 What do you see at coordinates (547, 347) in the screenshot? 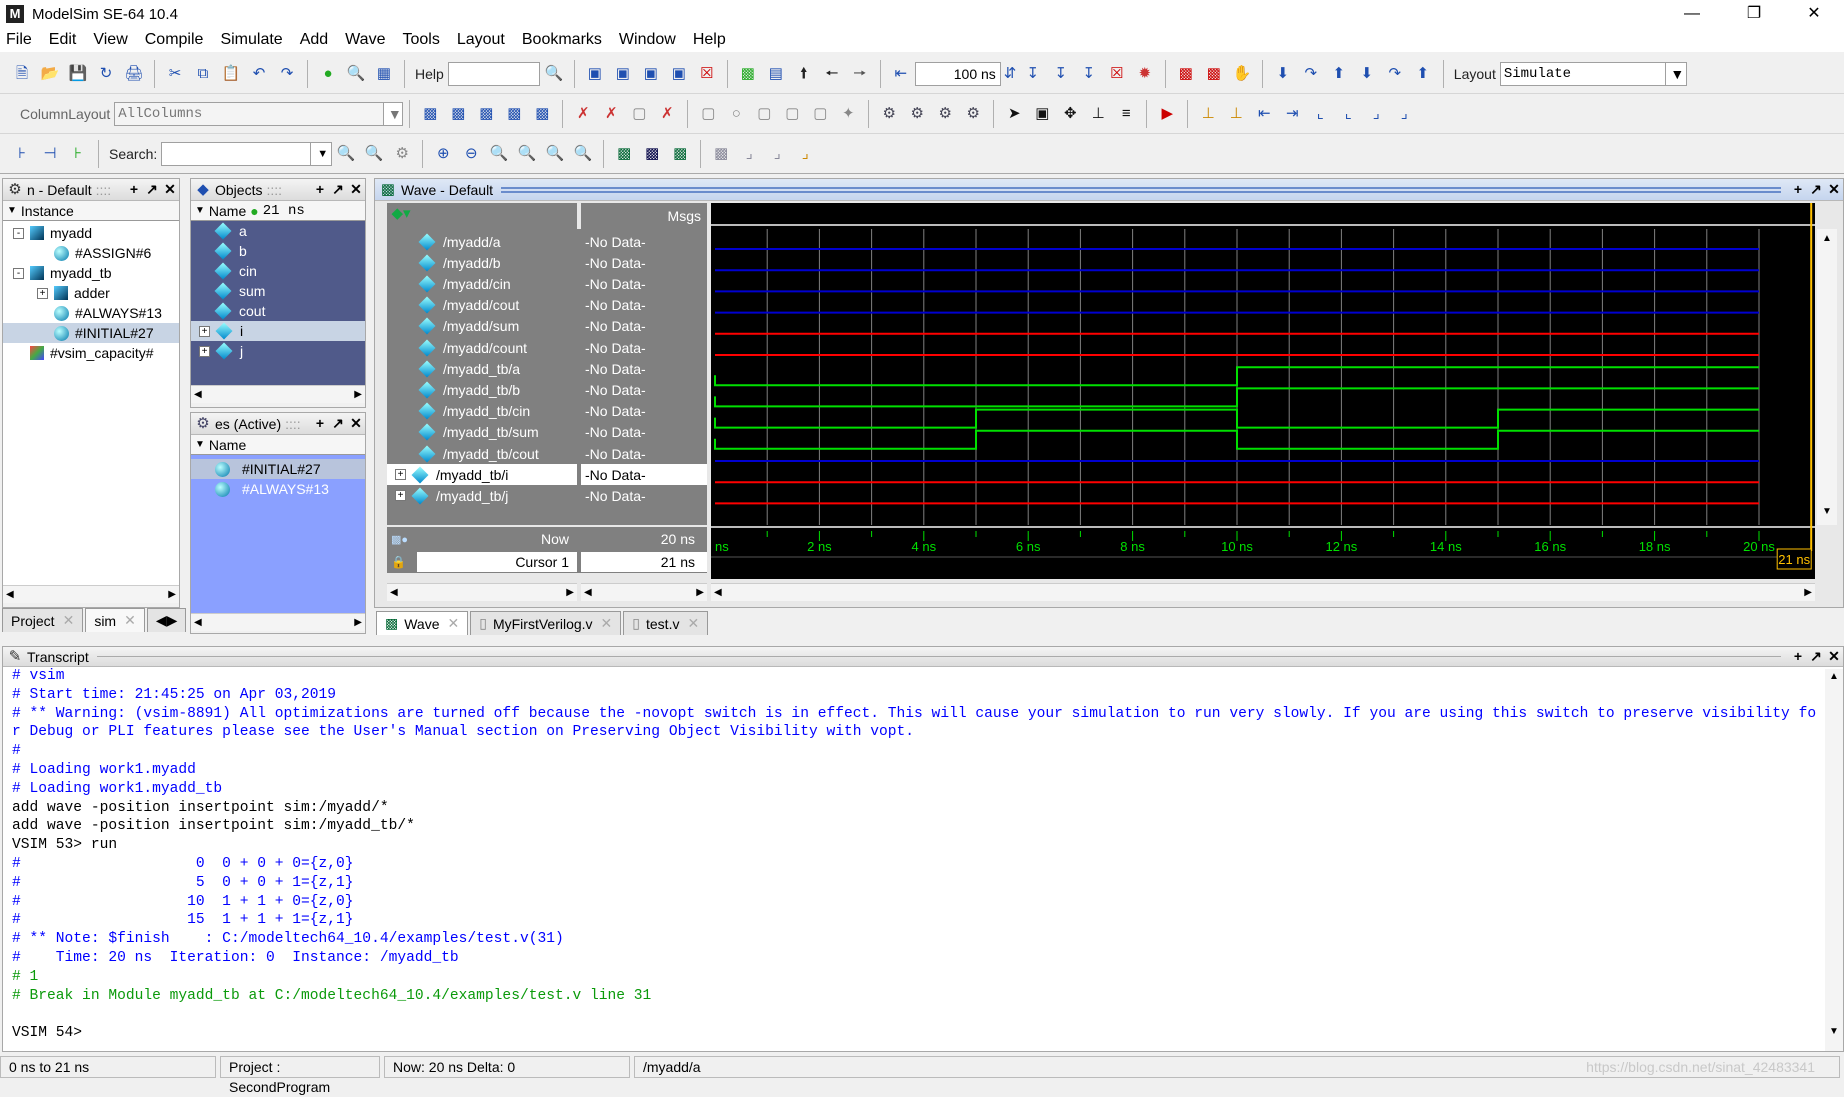
I see `wave-signal-row: /myadd/count -No Data-` at bounding box center [547, 347].